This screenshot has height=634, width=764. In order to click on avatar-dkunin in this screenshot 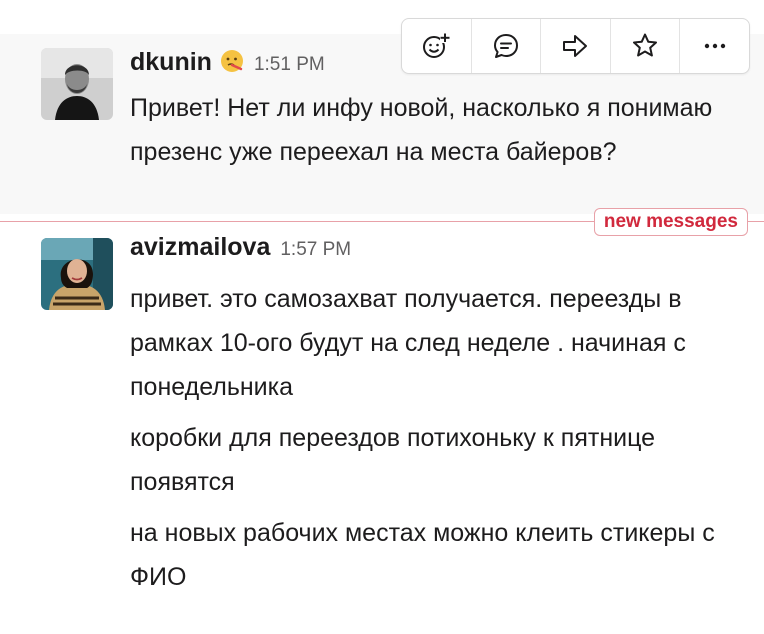, I will do `click(77, 84)`.